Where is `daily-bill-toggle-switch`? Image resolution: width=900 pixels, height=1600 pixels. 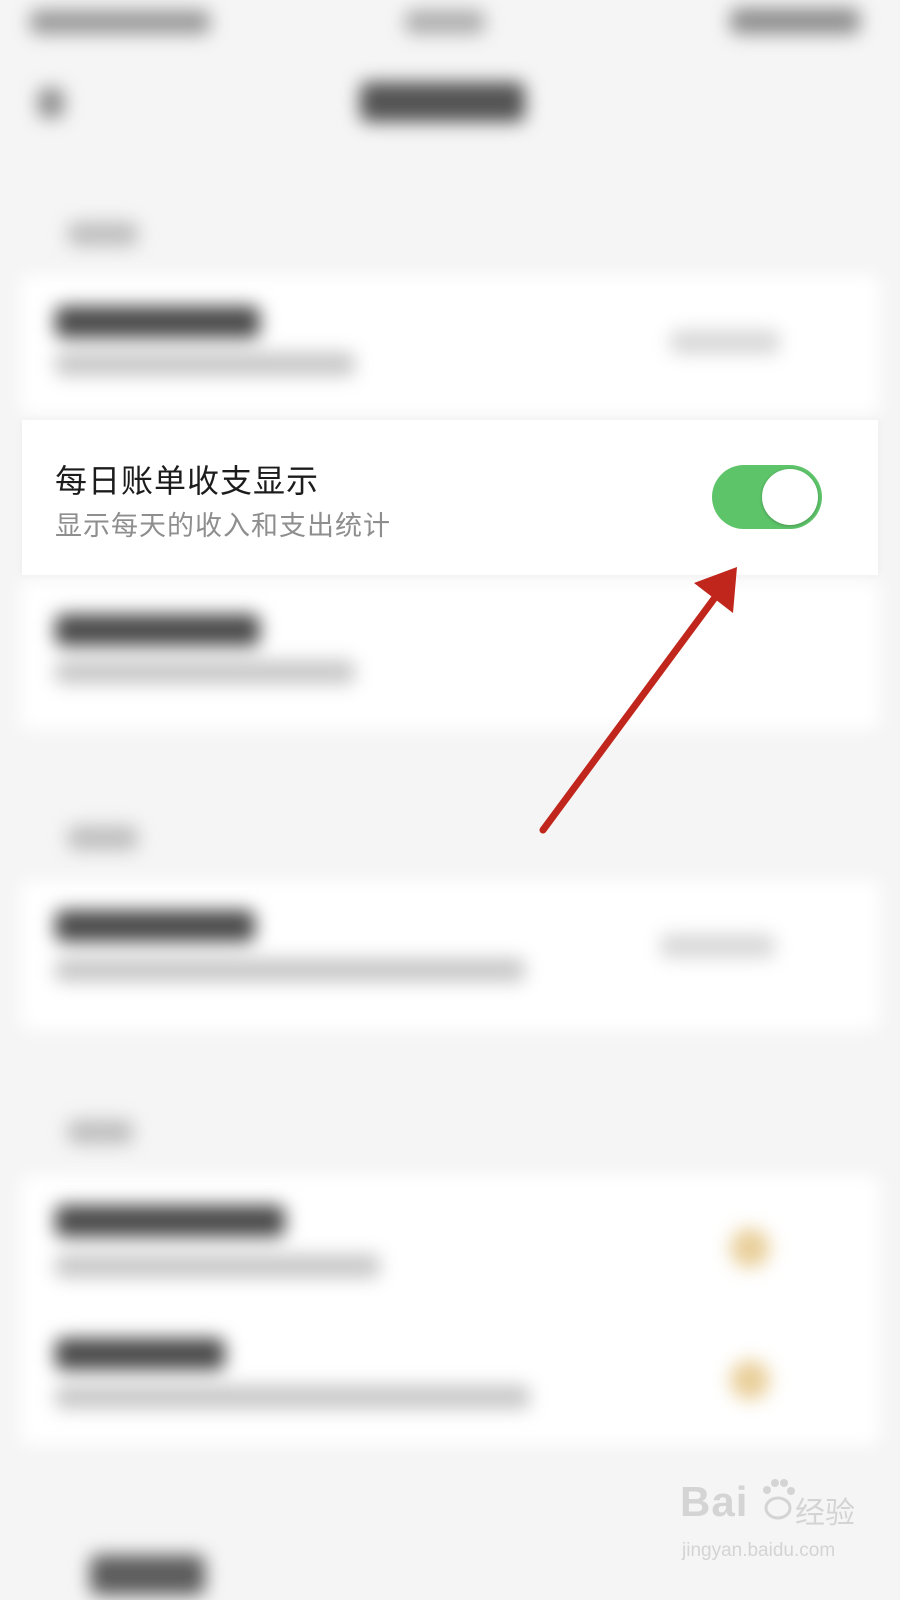 daily-bill-toggle-switch is located at coordinates (767, 497).